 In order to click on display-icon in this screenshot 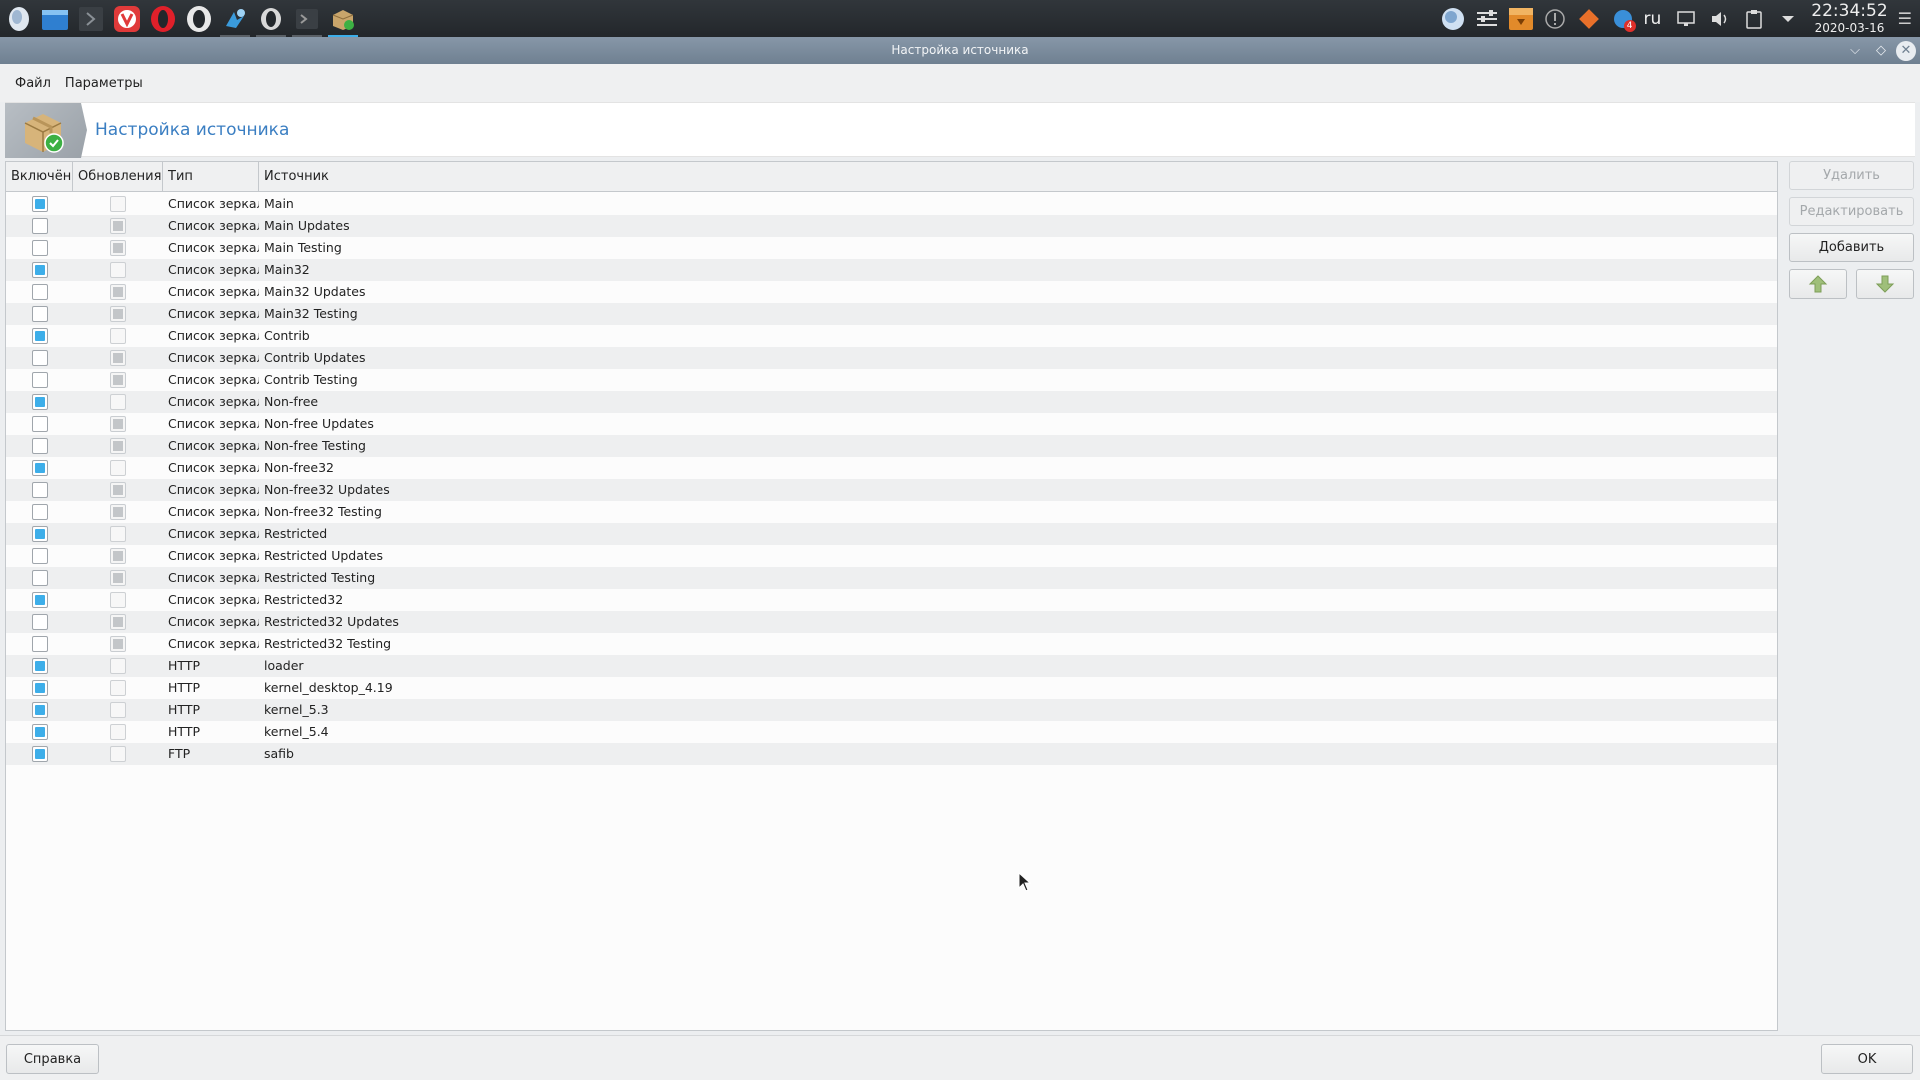, I will do `click(1686, 19)`.